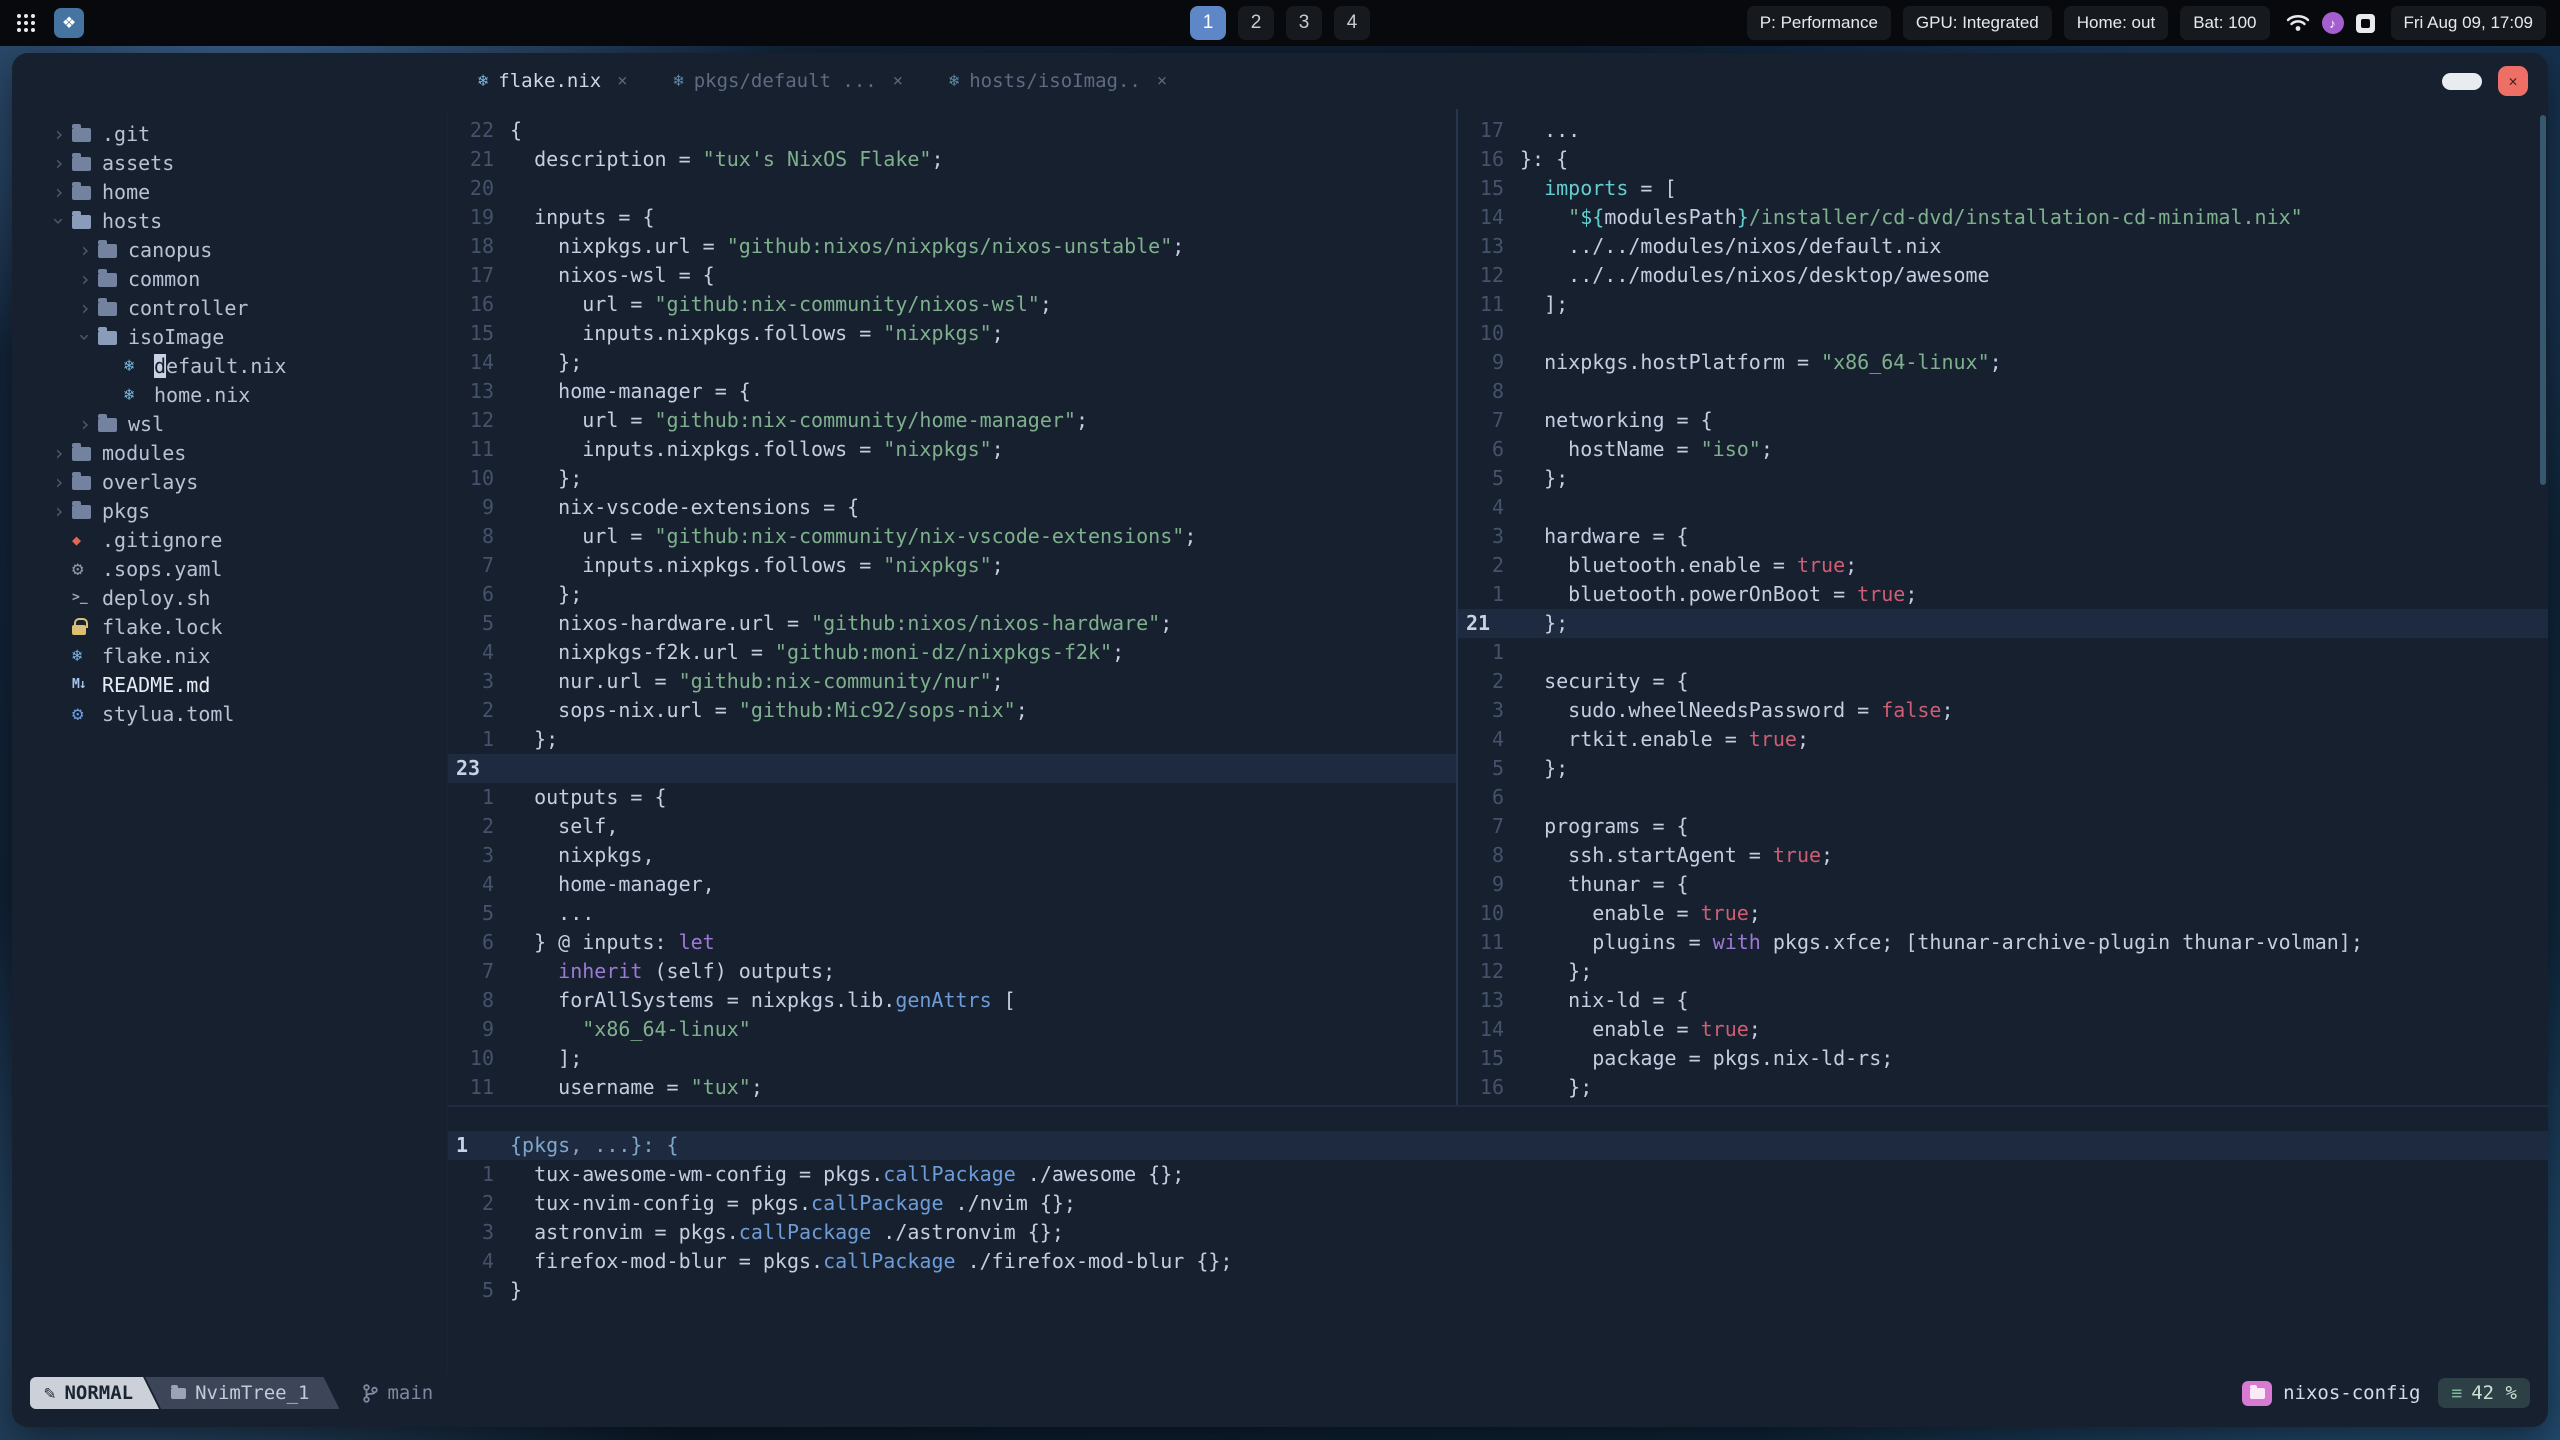 The image size is (2560, 1440). I want to click on code-line: 10 enable = true;, so click(2003, 913).